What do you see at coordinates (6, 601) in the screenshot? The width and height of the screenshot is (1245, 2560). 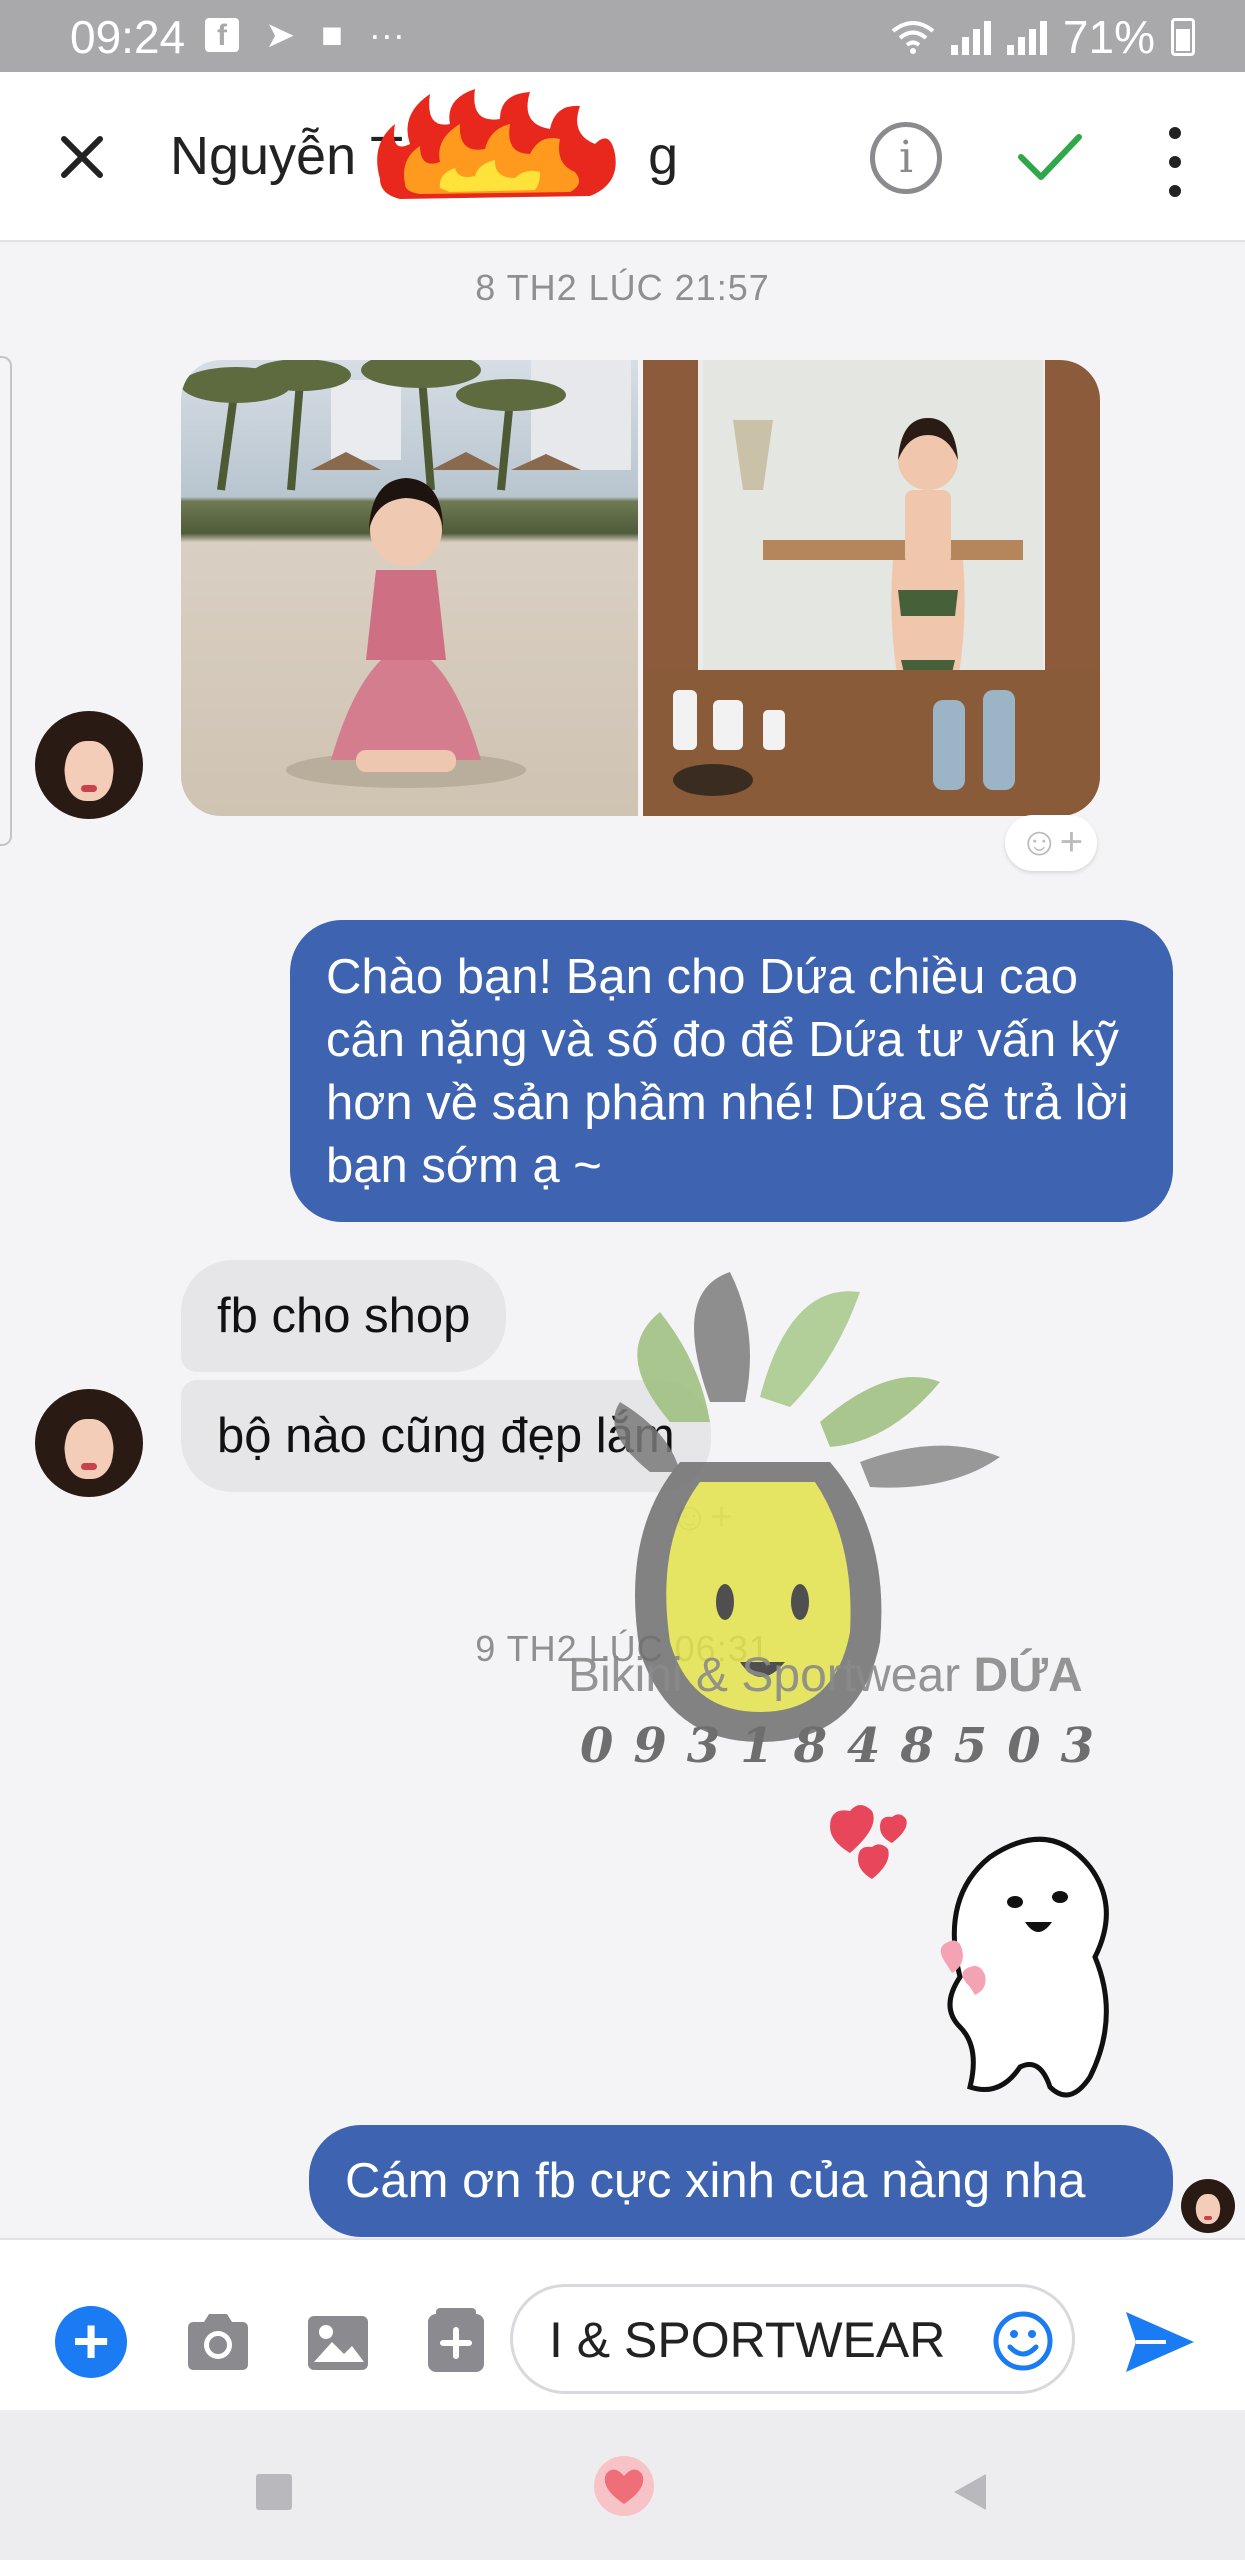 I see `scroll-edge` at bounding box center [6, 601].